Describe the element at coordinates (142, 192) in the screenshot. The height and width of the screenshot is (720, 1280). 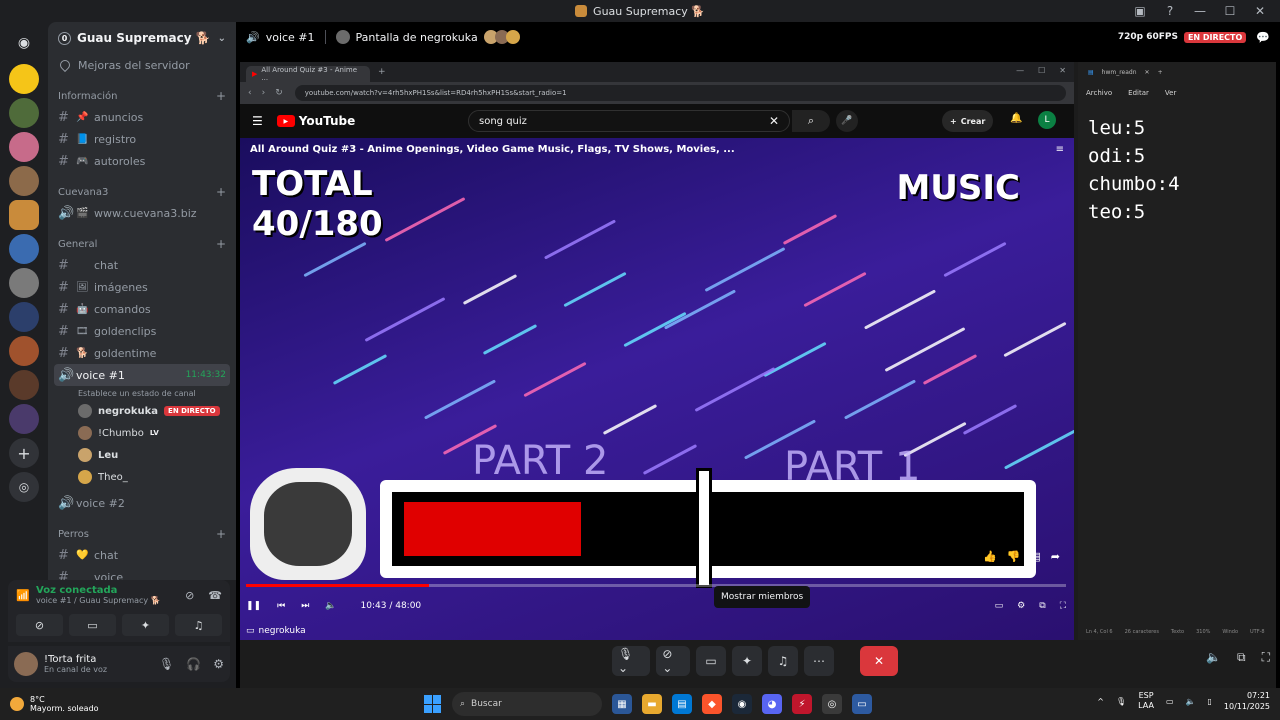
I see `category-header: Cuevana3 +` at that location.